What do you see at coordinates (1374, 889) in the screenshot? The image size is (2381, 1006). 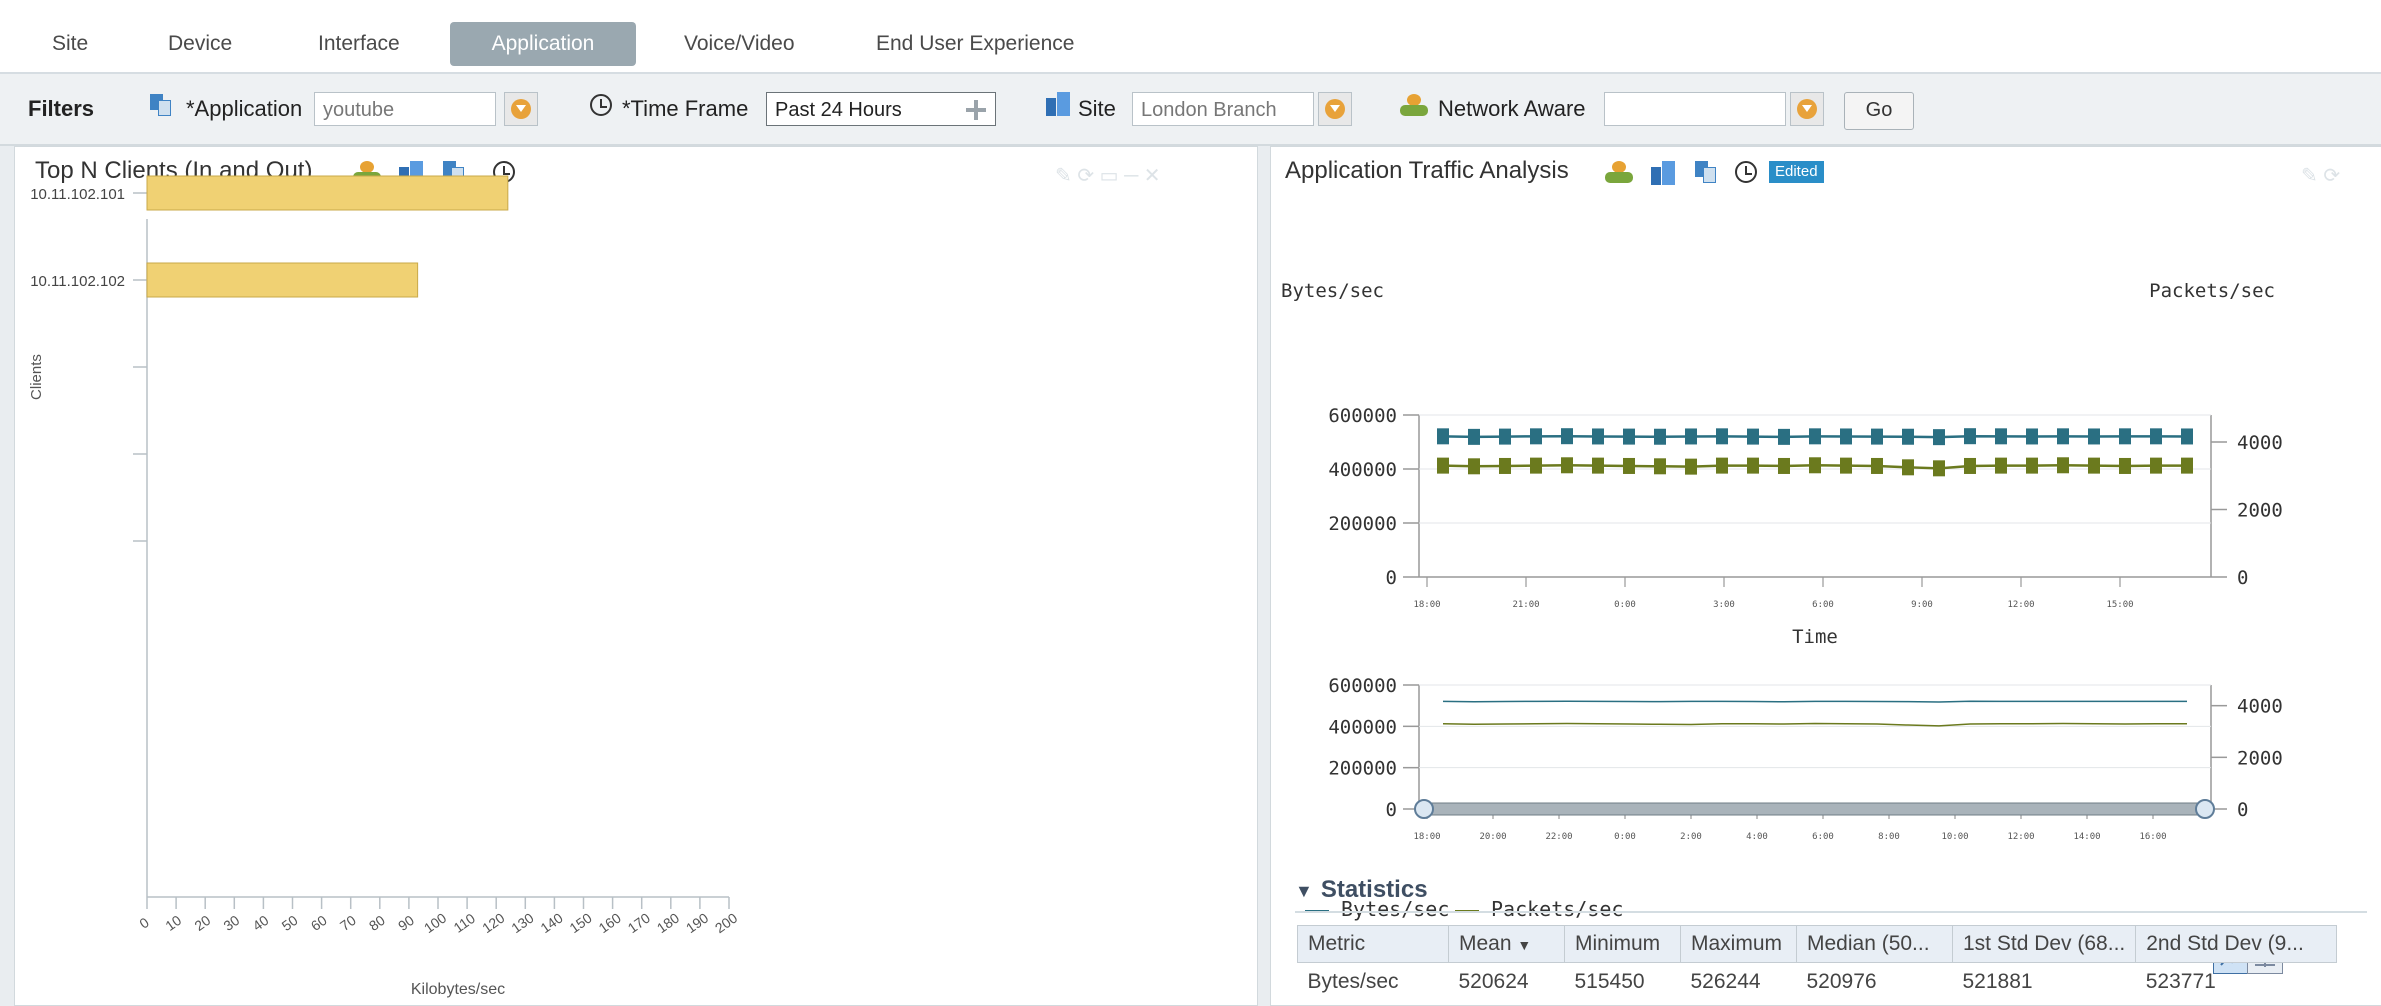 I see `statistics-title: Statistics` at bounding box center [1374, 889].